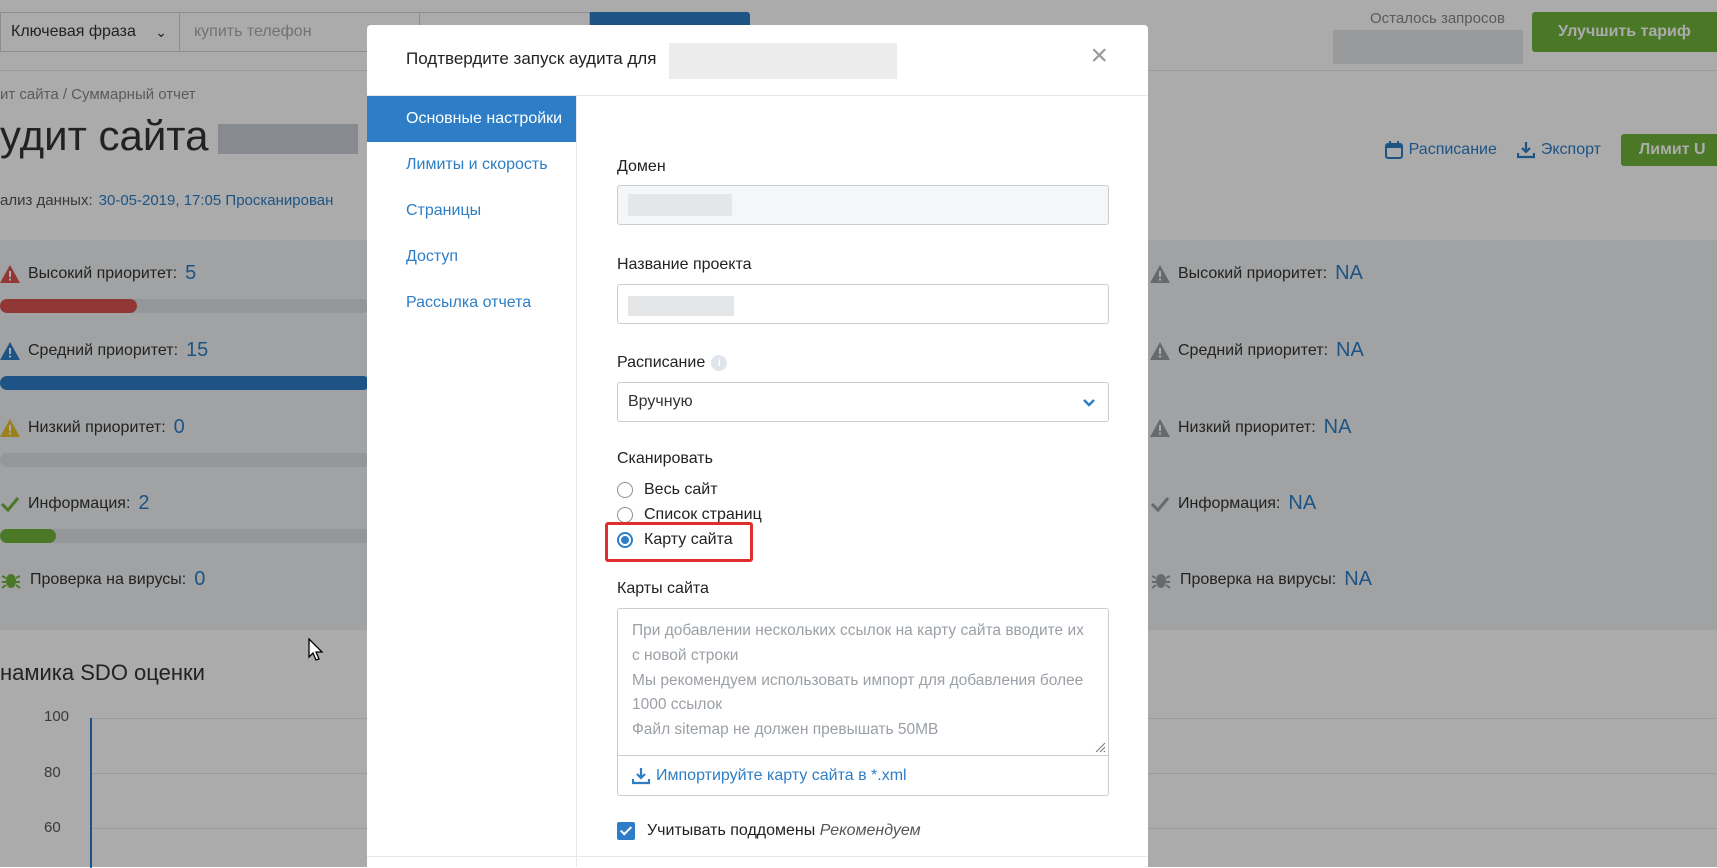 The width and height of the screenshot is (1717, 868). I want to click on modal-title: Подтвердите запуск аудита для, so click(531, 58).